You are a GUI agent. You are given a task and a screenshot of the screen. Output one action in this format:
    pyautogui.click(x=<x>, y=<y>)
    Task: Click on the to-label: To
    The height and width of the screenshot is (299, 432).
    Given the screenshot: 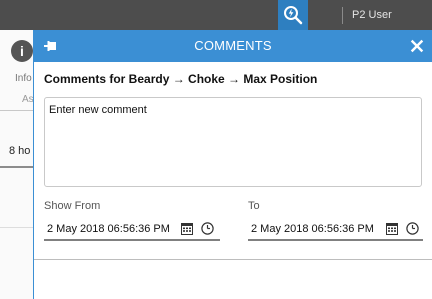 What is the action you would take?
    pyautogui.click(x=254, y=206)
    